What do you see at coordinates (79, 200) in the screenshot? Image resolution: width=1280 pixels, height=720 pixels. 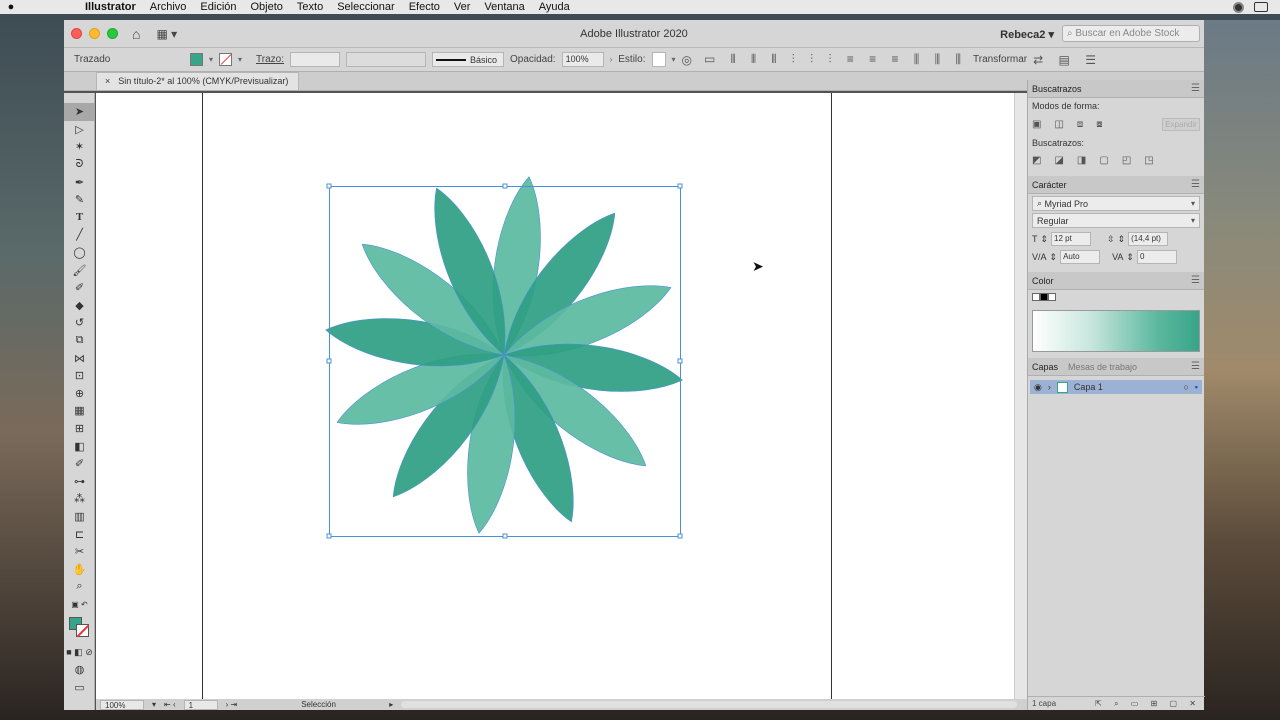 I see `curvature-tool-icon: ✎` at bounding box center [79, 200].